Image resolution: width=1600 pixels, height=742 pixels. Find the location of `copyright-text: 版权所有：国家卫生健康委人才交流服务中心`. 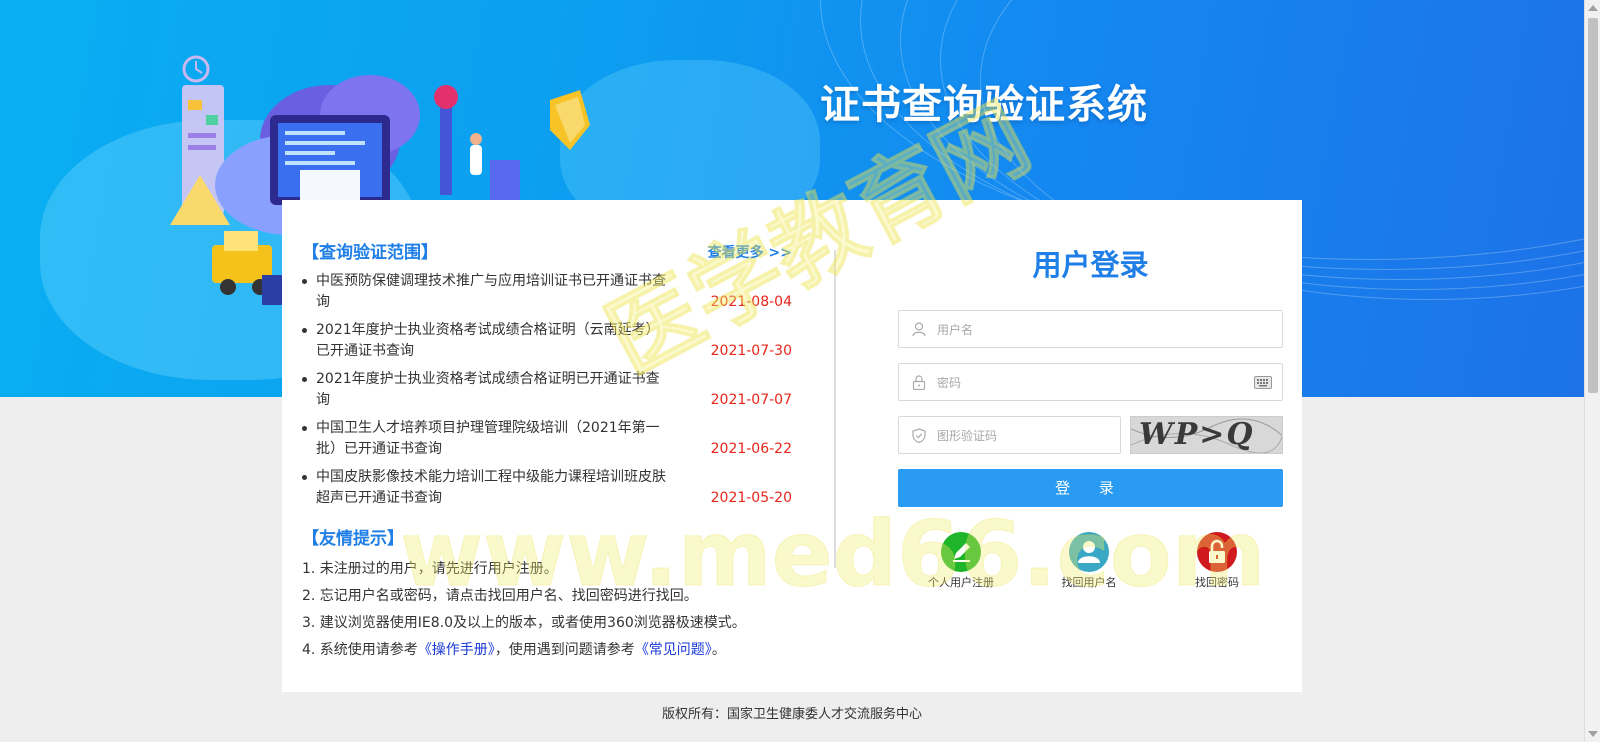

copyright-text: 版权所有：国家卫生健康委人才交流服务中心 is located at coordinates (791, 714).